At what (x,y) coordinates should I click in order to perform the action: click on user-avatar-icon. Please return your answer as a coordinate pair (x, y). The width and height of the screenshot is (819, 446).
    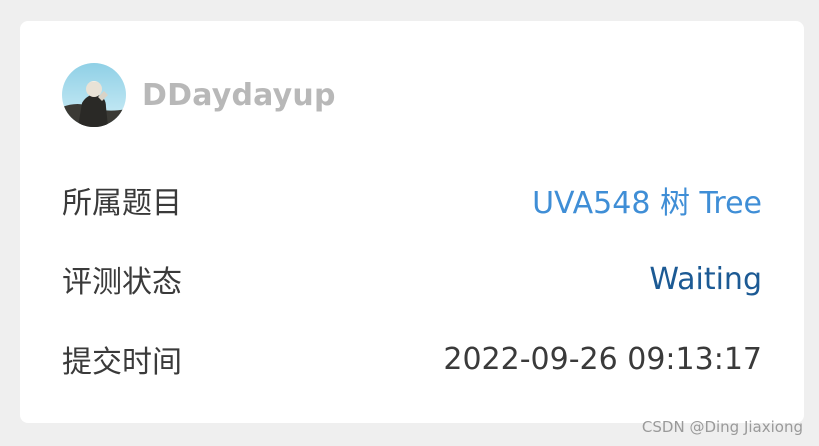
    Looking at the image, I should click on (94, 95).